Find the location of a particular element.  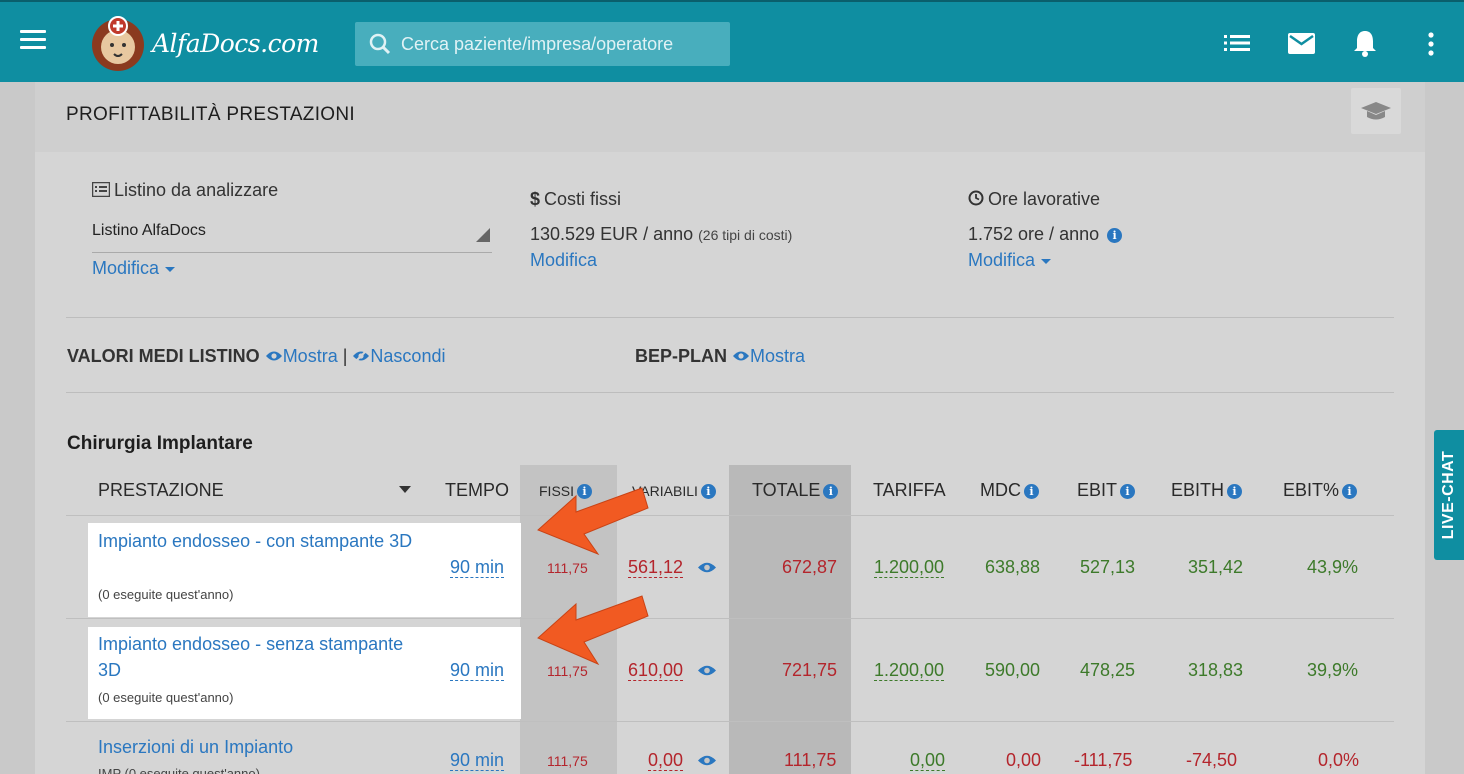

mostra-link: Mostra is located at coordinates (304, 356).